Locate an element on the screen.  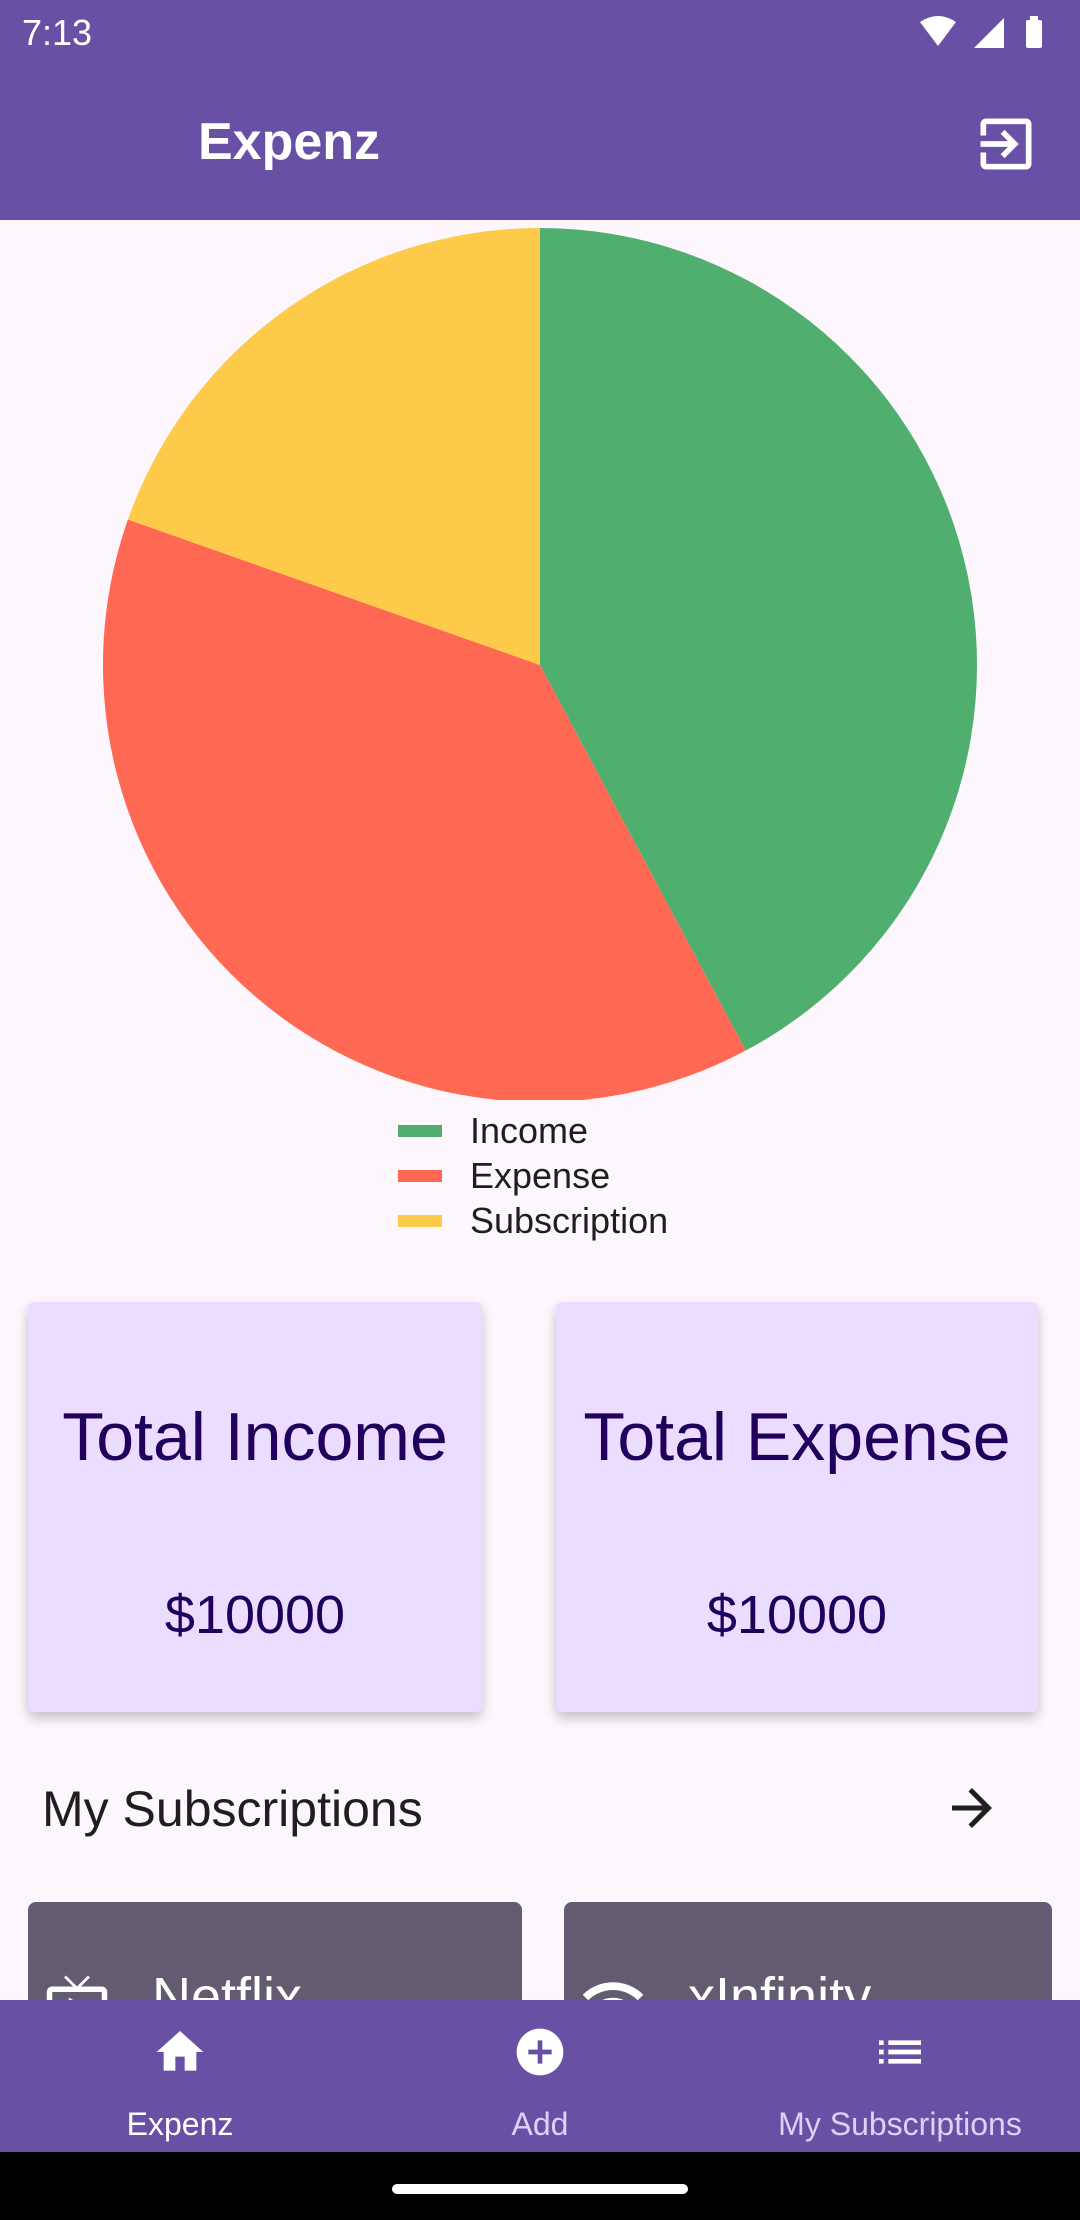
battery-icon is located at coordinates (1034, 32).